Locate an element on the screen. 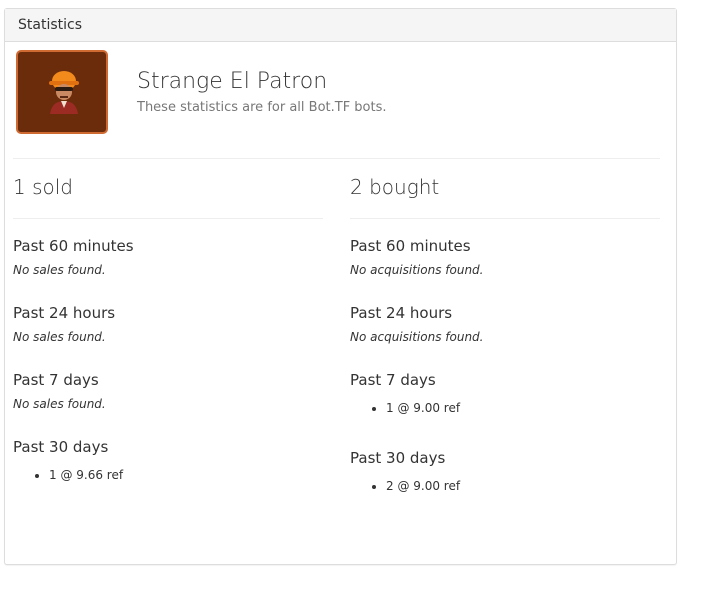  bought-title: 2 bought is located at coordinates (395, 187).